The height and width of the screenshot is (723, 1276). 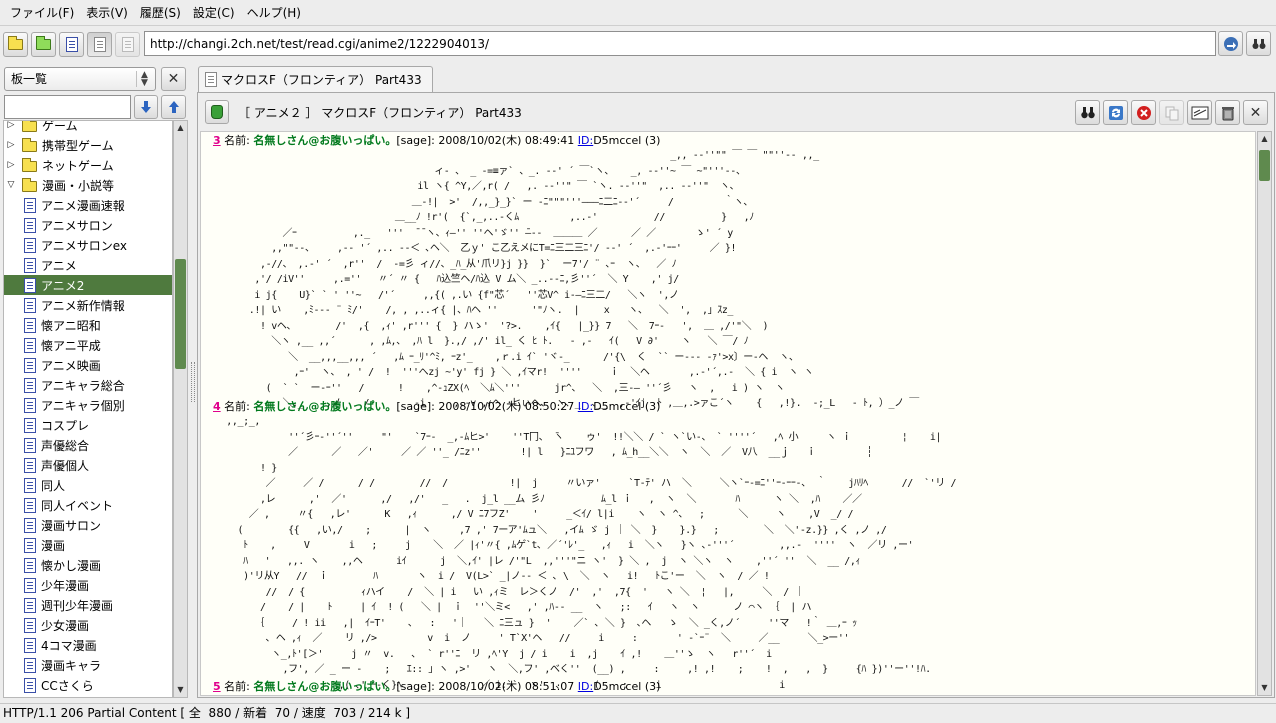 I want to click on arrow-down-icon, so click(x=146, y=107).